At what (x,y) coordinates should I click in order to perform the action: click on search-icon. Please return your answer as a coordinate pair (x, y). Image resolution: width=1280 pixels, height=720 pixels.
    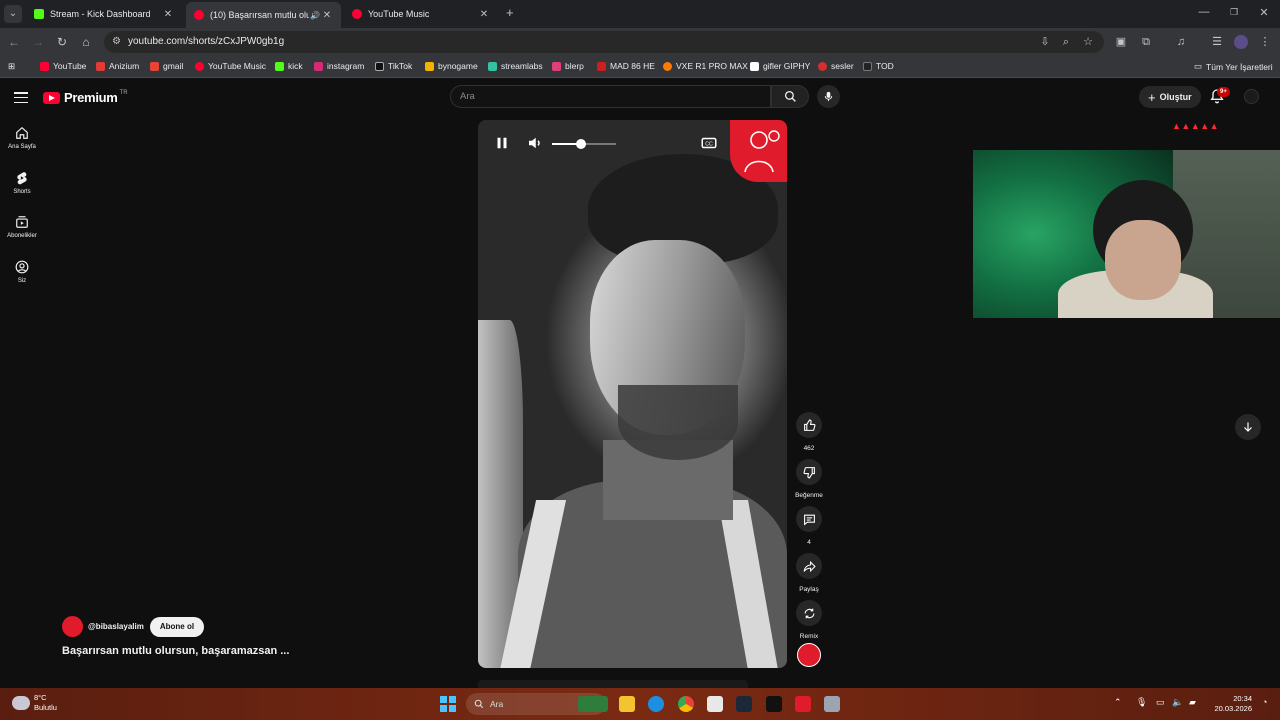
    Looking at the image, I should click on (790, 96).